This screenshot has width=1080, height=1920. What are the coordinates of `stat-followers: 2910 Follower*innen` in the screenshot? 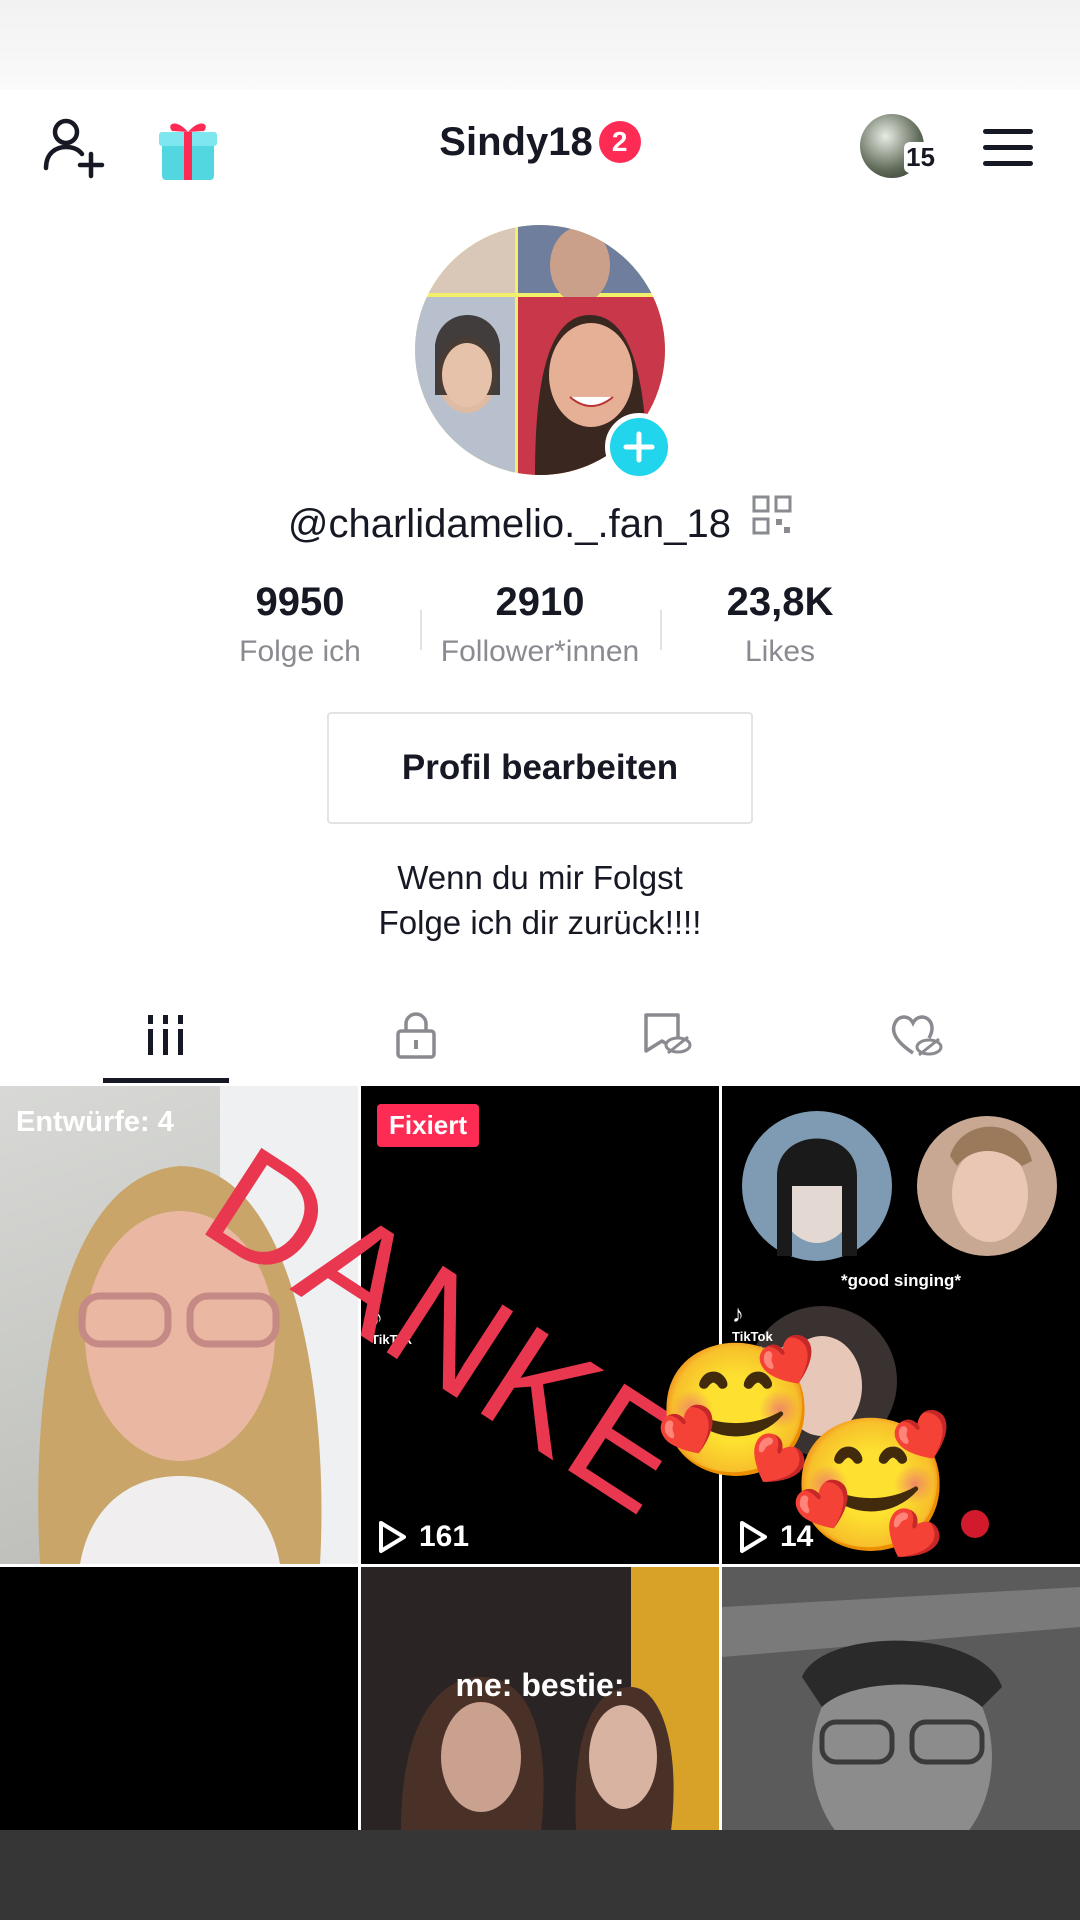 It's located at (540, 624).